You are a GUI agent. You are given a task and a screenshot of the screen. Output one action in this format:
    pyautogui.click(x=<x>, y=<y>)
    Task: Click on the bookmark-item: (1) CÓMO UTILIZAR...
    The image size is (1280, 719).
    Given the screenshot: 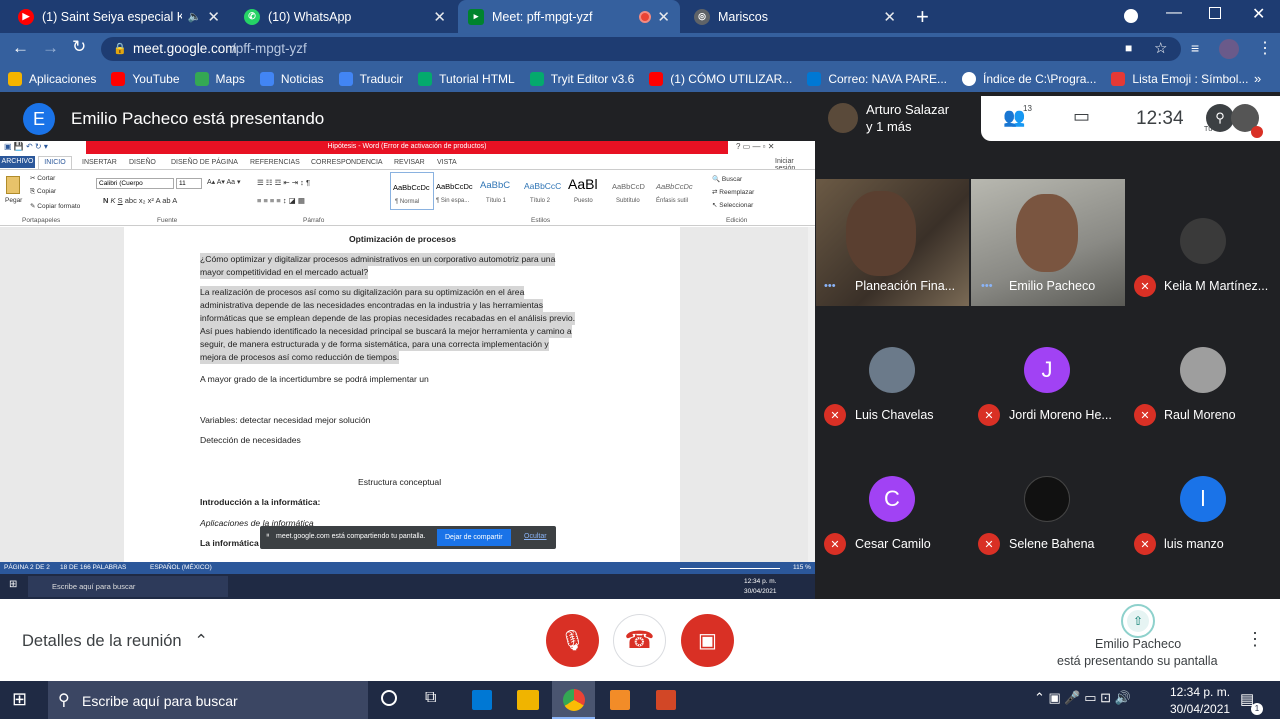 What is the action you would take?
    pyautogui.click(x=720, y=78)
    